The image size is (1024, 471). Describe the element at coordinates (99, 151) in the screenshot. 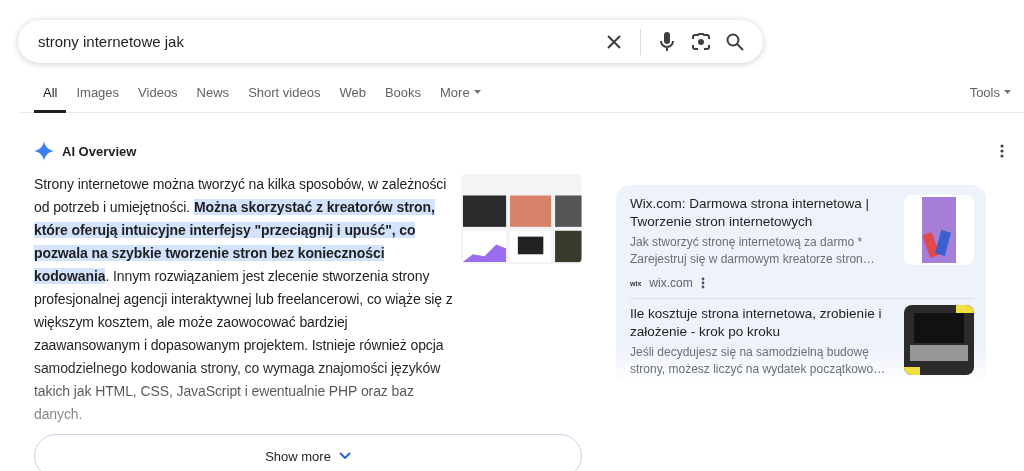

I see `overview-title: AI Overview` at that location.